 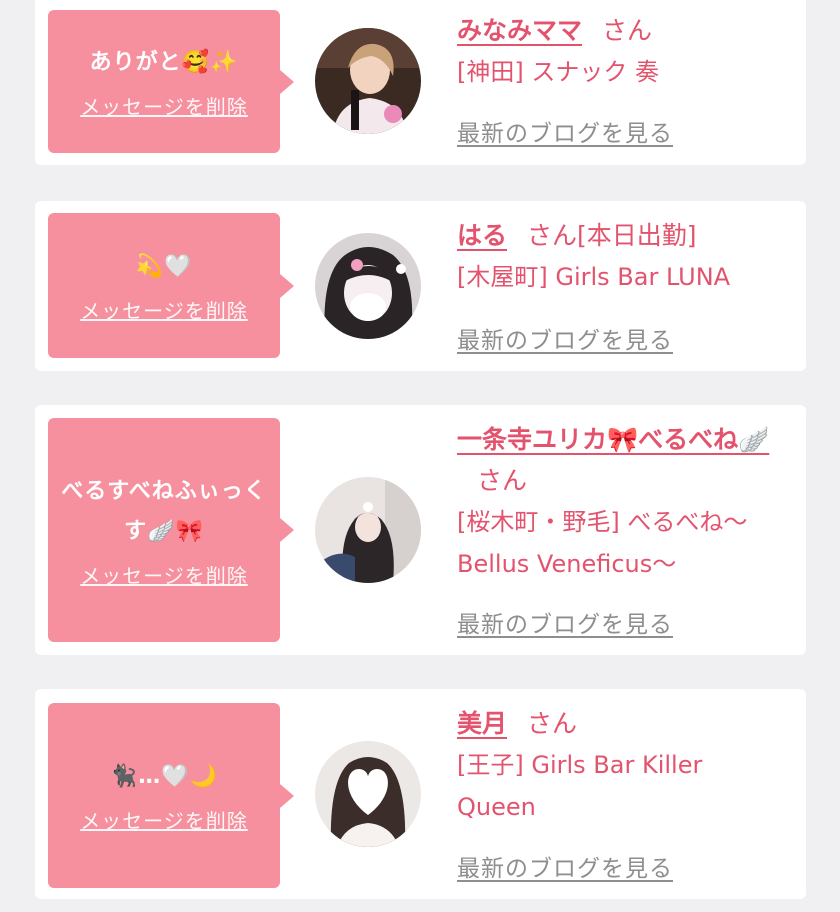 What do you see at coordinates (558, 72) in the screenshot?
I see `shop-name: [神田] スナック 奏` at bounding box center [558, 72].